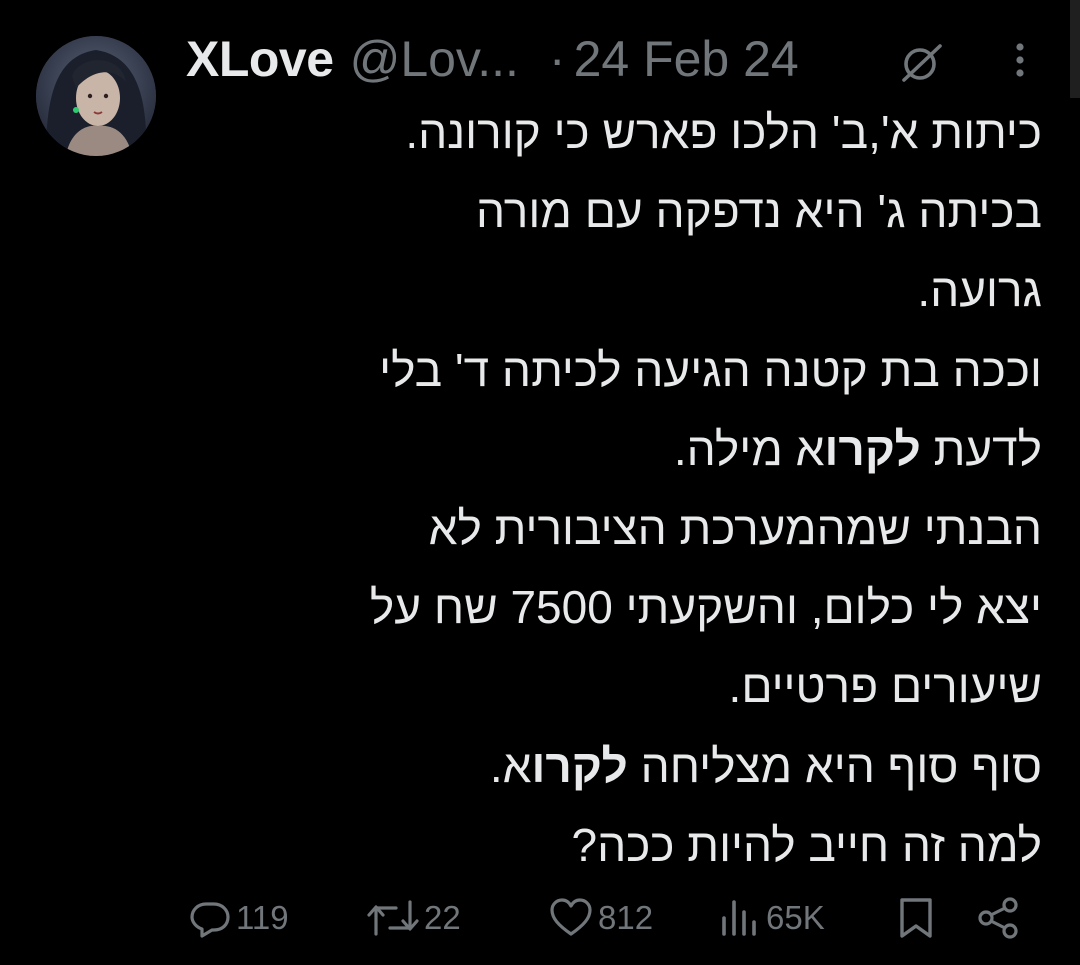  I want to click on views-button: 65K, so click(771, 918).